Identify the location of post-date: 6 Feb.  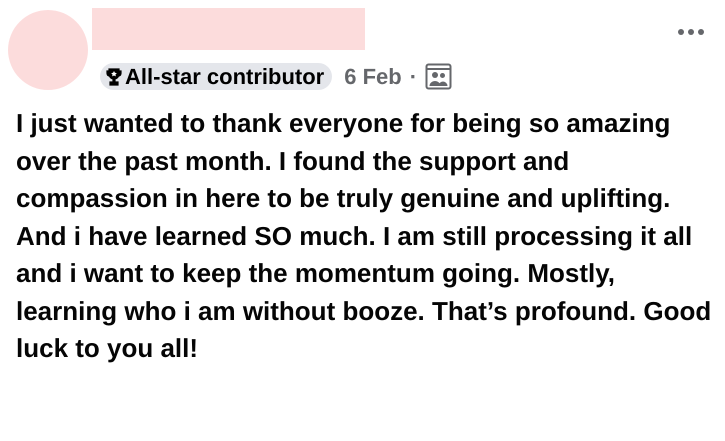
(373, 76).